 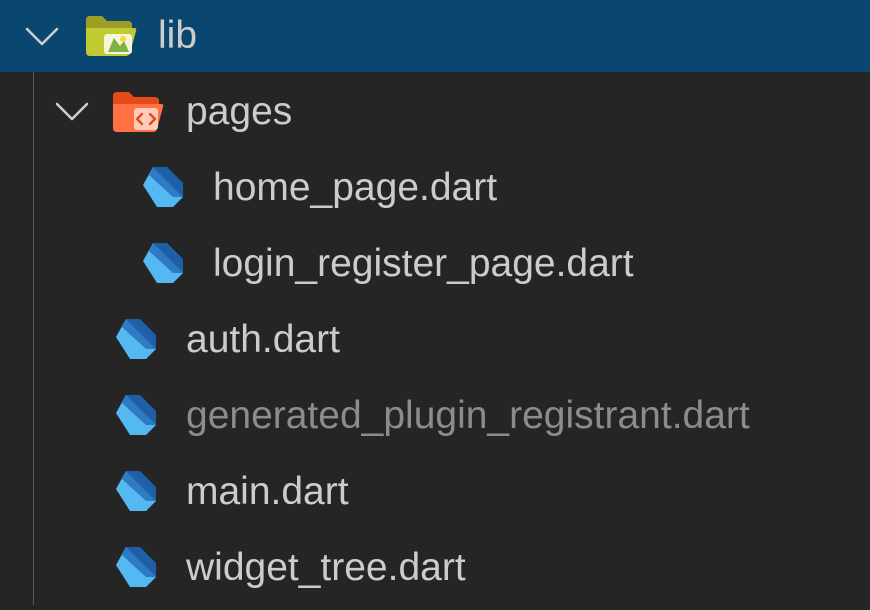 What do you see at coordinates (423, 263) in the screenshot?
I see `tree-item-label: login_register_page.dart` at bounding box center [423, 263].